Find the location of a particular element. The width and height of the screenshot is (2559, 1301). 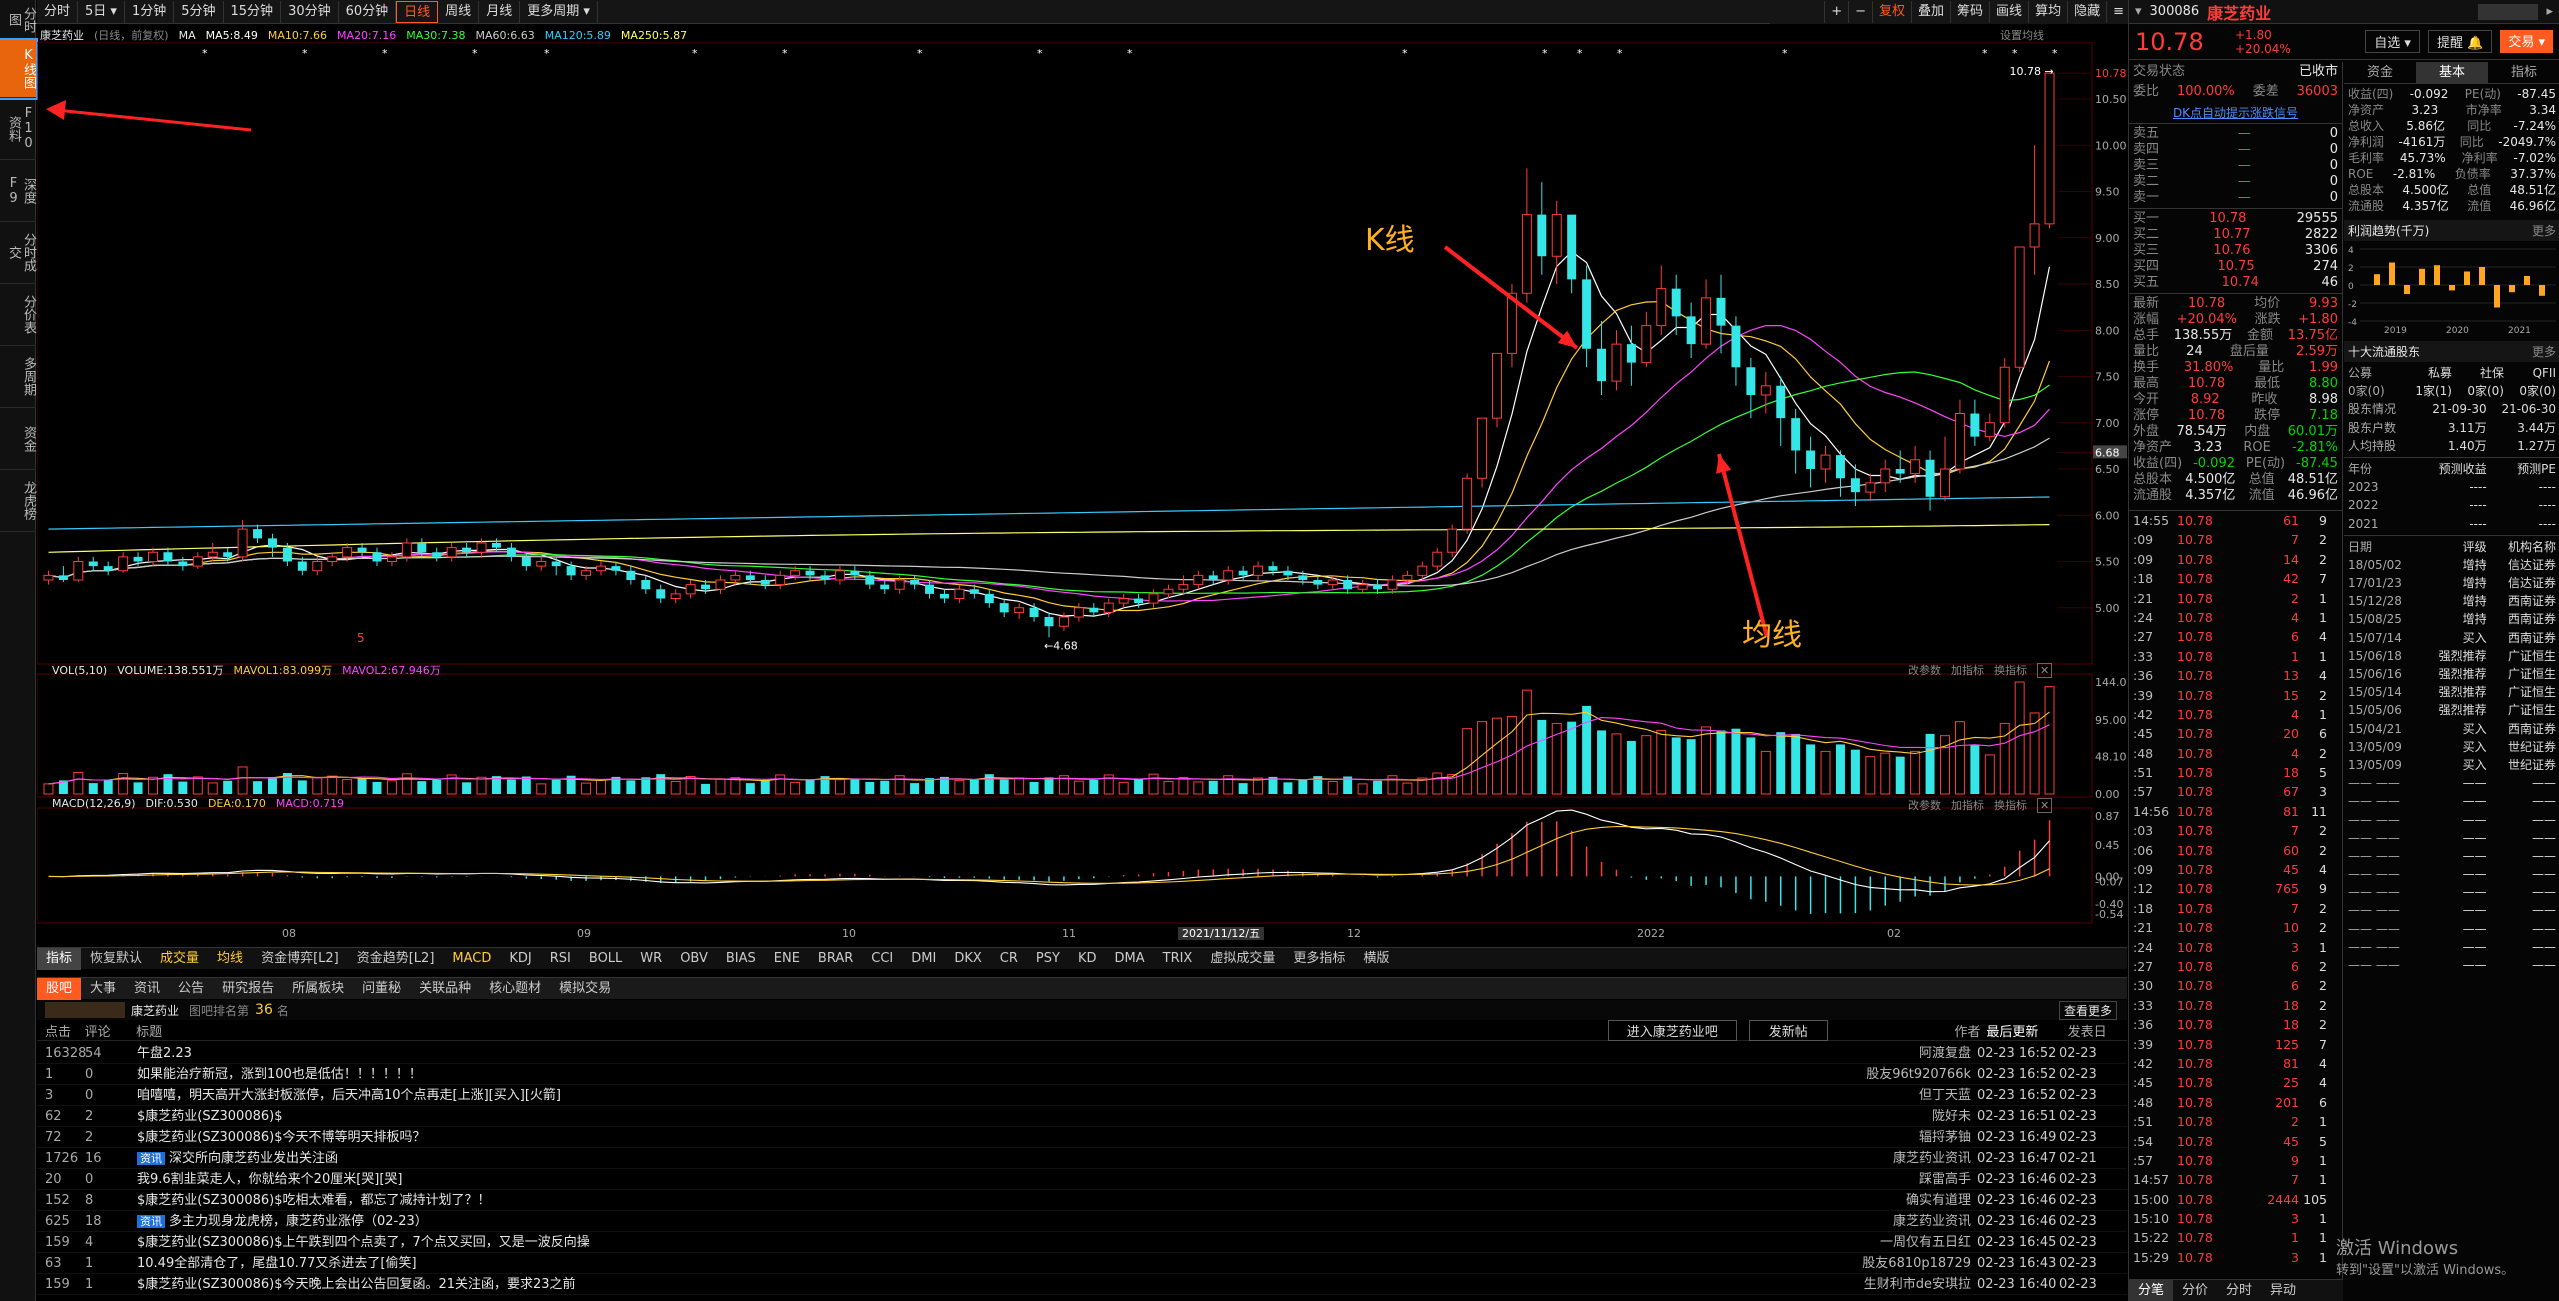

indicator-tab-25: 横版 is located at coordinates (1376, 959).